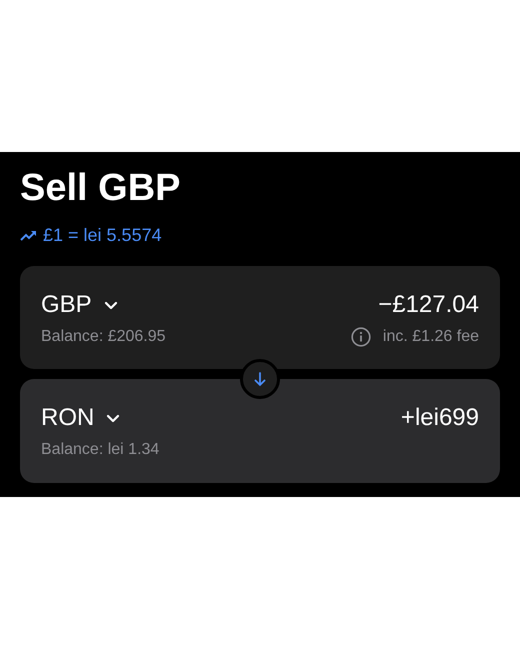 Image resolution: width=520 pixels, height=650 pixels. I want to click on fee-text: inc. £1.26 fee, so click(430, 337).